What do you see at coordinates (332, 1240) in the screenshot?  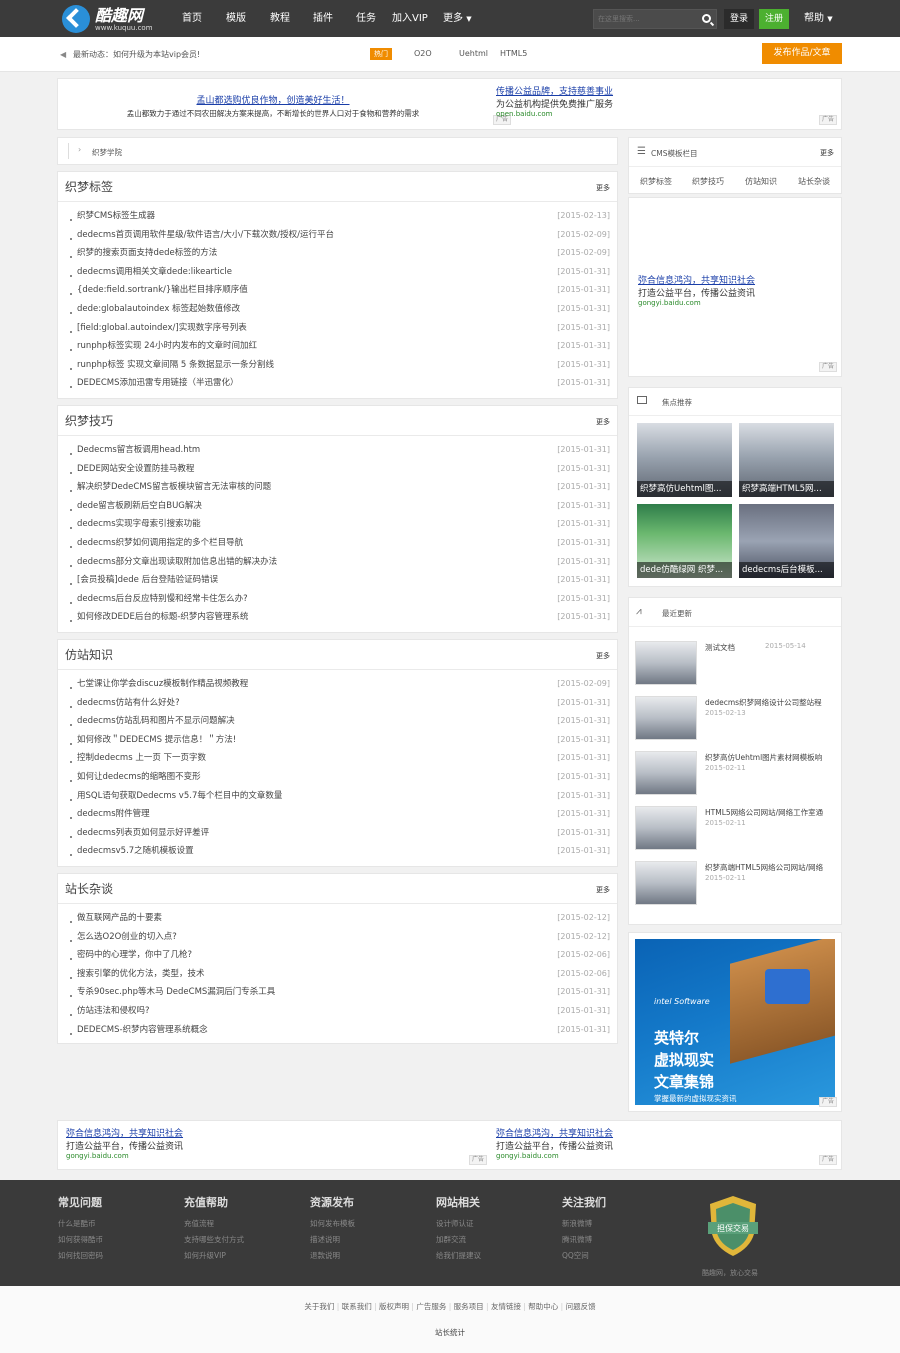 I see `footer-link: 描述说明` at bounding box center [332, 1240].